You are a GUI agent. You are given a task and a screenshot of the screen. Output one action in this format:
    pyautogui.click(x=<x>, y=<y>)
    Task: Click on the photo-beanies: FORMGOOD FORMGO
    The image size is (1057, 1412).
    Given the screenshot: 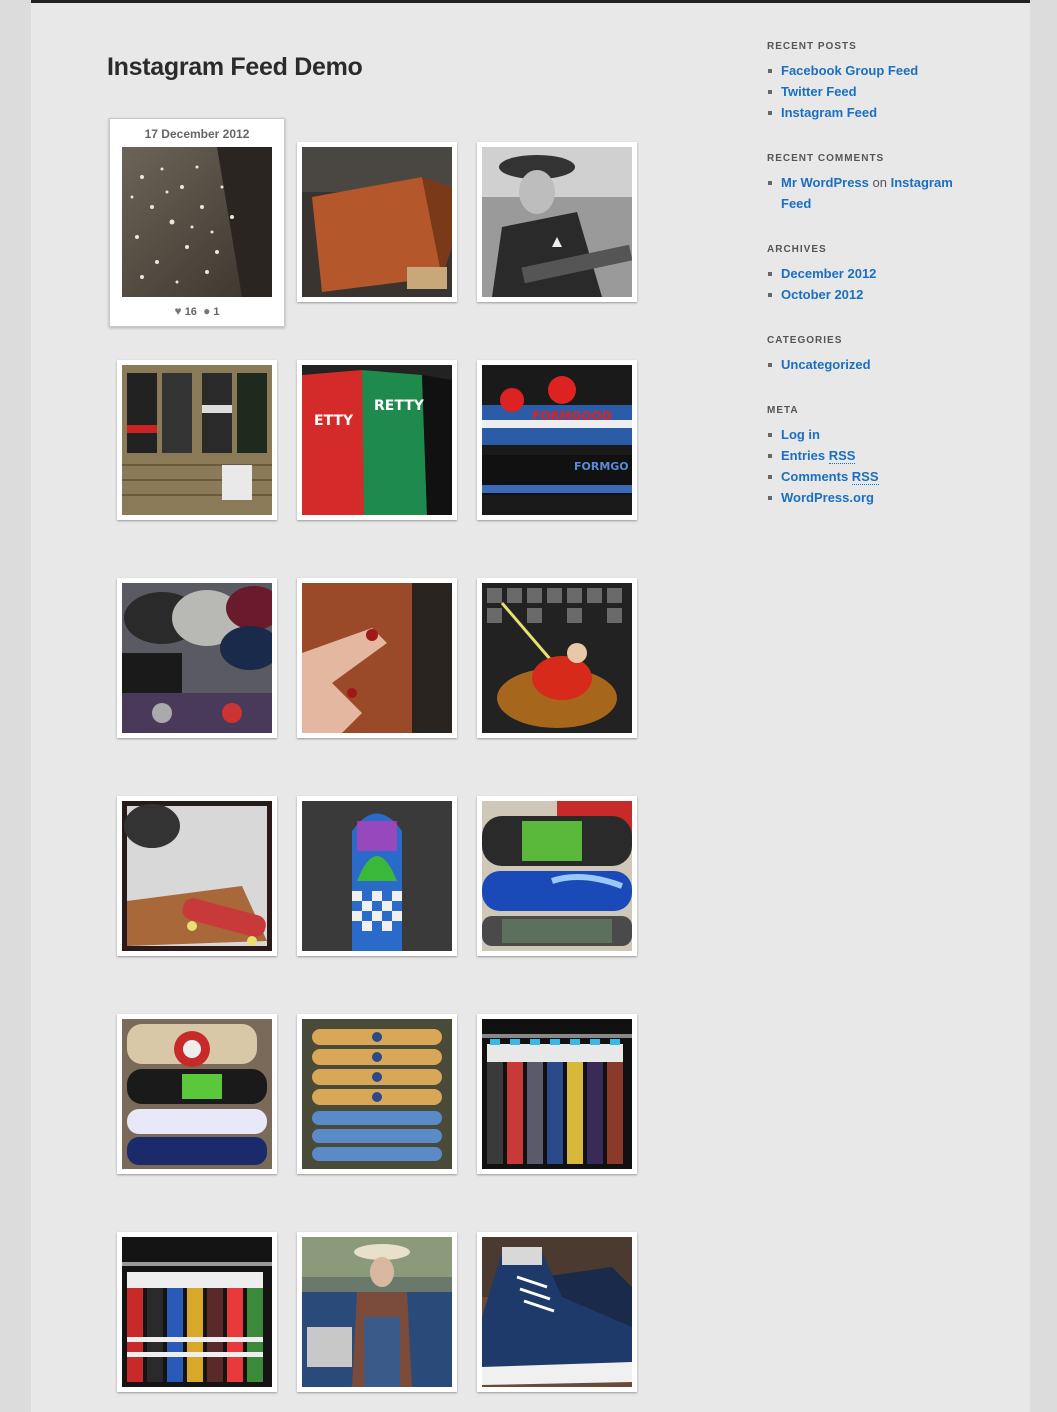 What is the action you would take?
    pyautogui.click(x=557, y=440)
    